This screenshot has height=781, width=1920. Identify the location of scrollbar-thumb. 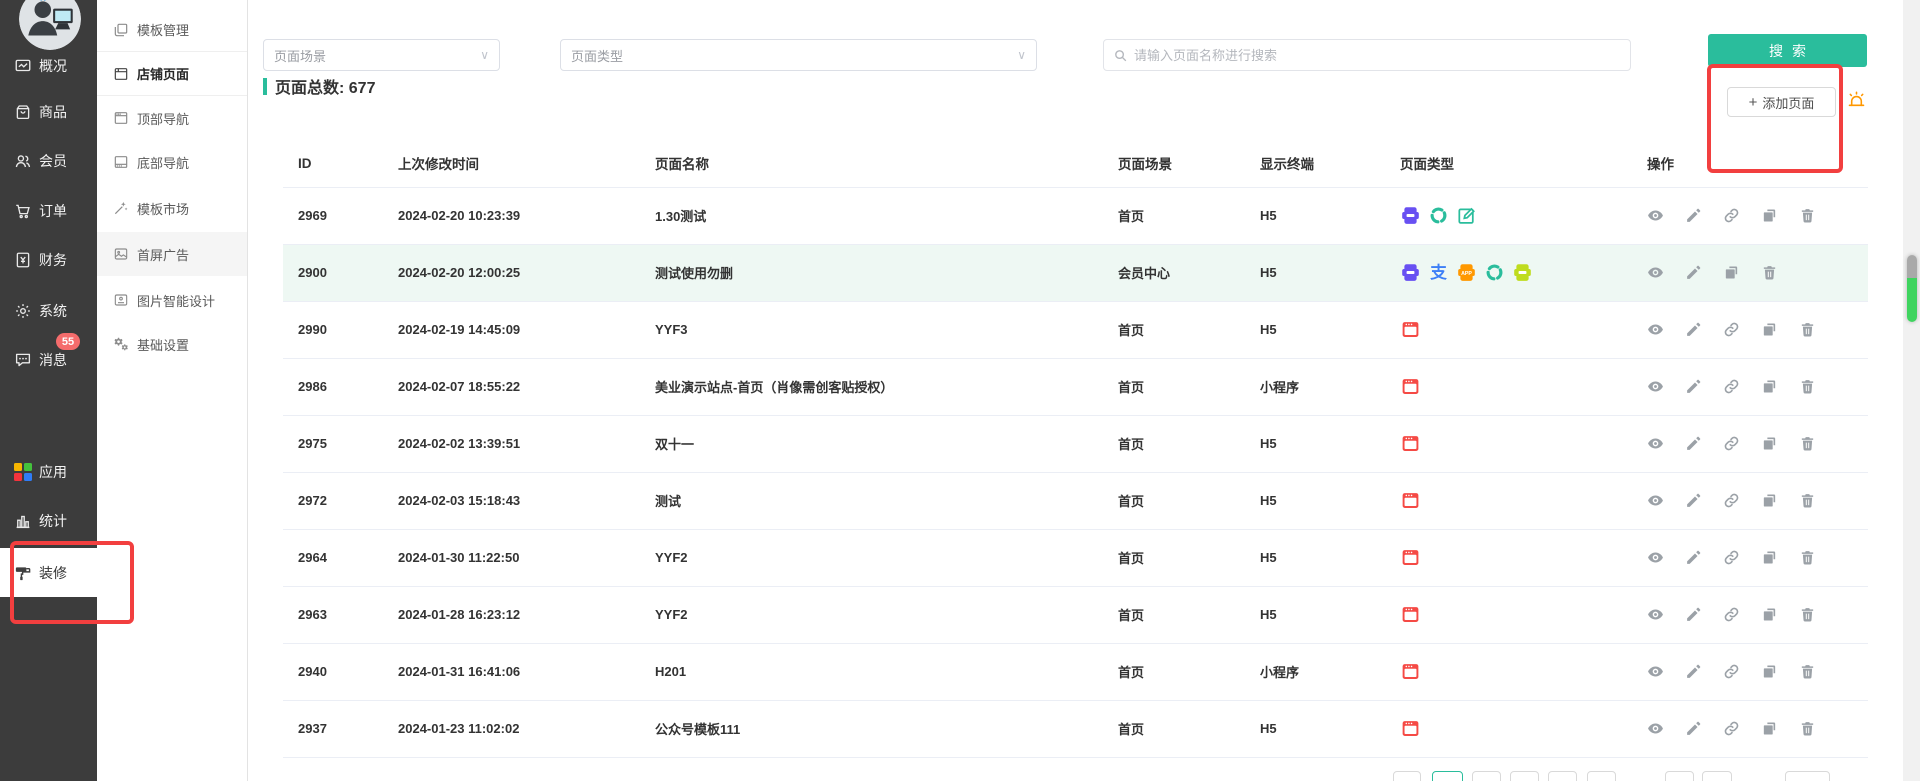
(1912, 288).